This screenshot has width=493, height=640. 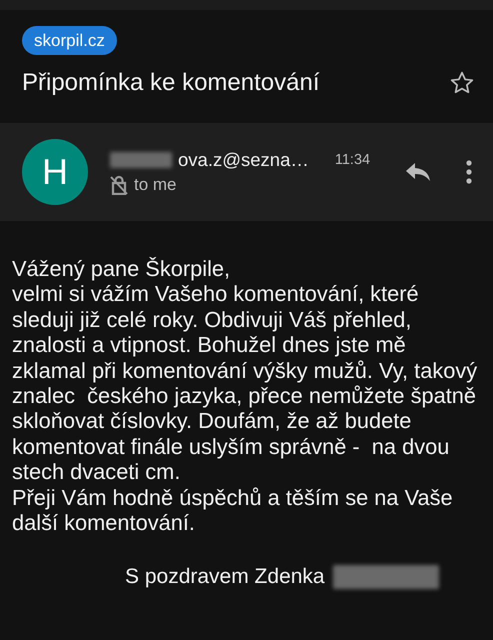 What do you see at coordinates (212, 319) in the screenshot?
I see `body-text-line: sleduji již celé roky. Obdivuji Váš přehled,` at bounding box center [212, 319].